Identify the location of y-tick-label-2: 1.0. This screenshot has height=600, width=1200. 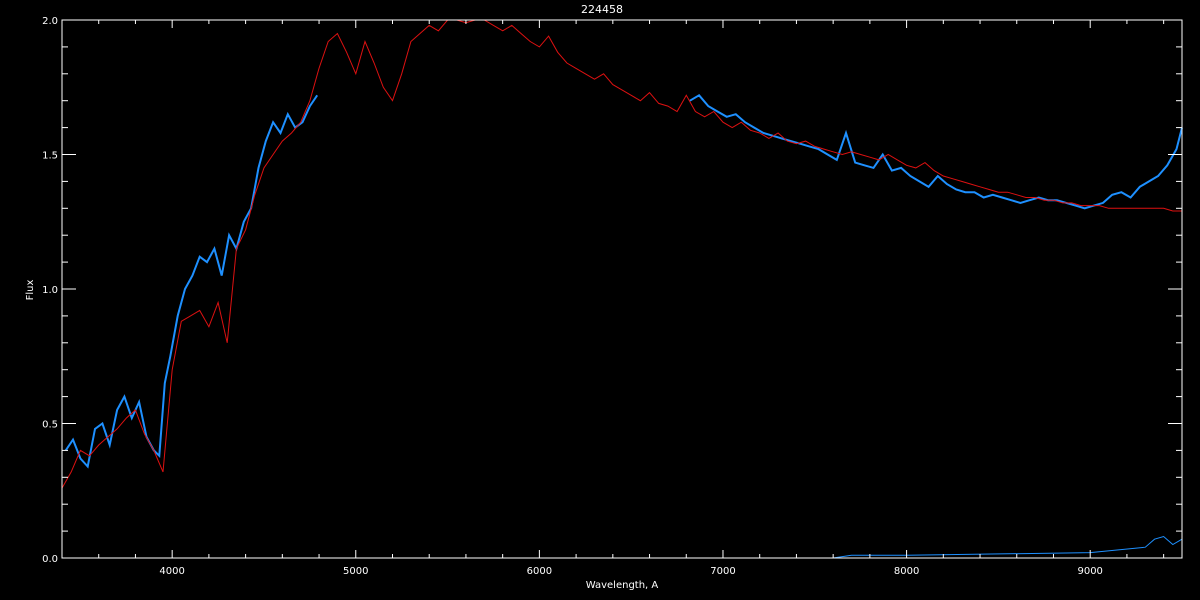
(50, 290).